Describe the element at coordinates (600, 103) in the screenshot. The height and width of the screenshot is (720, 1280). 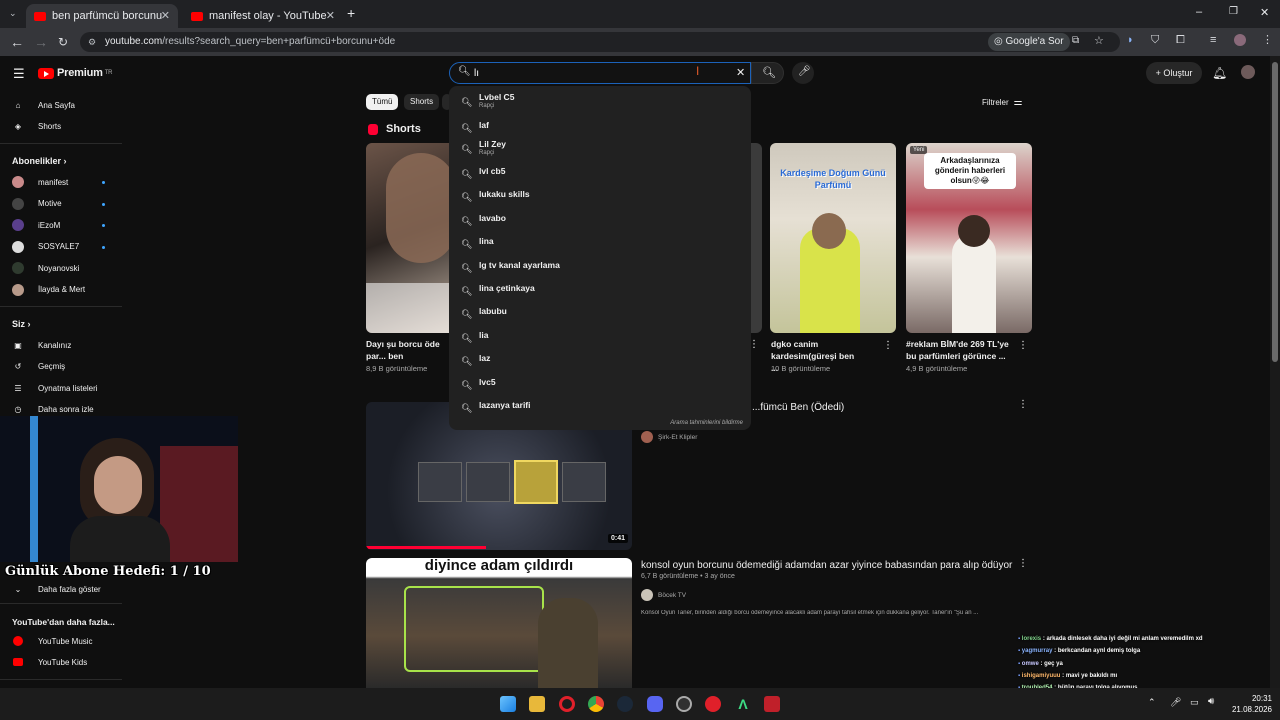
I see `search-suggestion: 🔍︎ Lvbel C5 Rapçi` at that location.